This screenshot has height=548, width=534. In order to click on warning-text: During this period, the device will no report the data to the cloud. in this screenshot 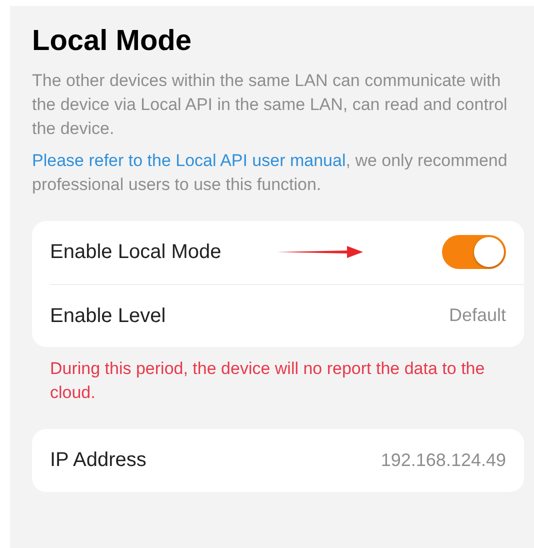, I will do `click(268, 381)`.